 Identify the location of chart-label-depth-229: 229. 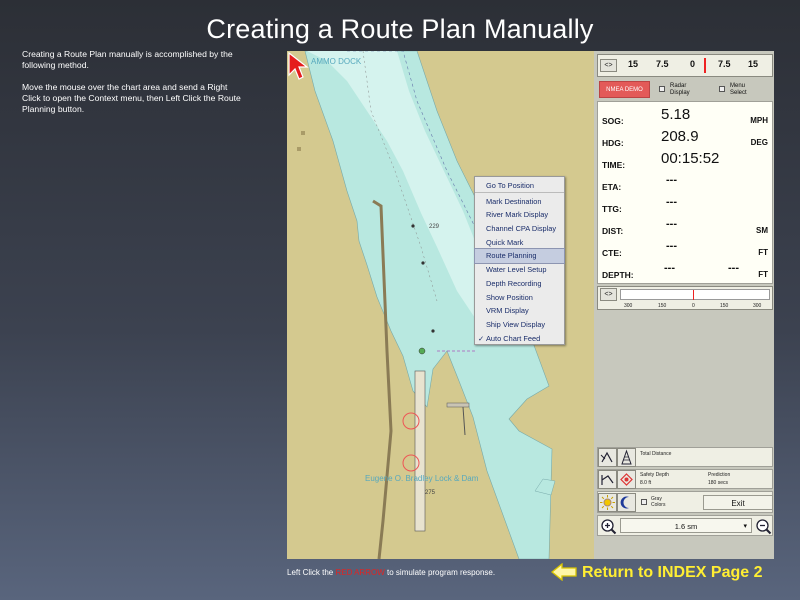
(434, 227).